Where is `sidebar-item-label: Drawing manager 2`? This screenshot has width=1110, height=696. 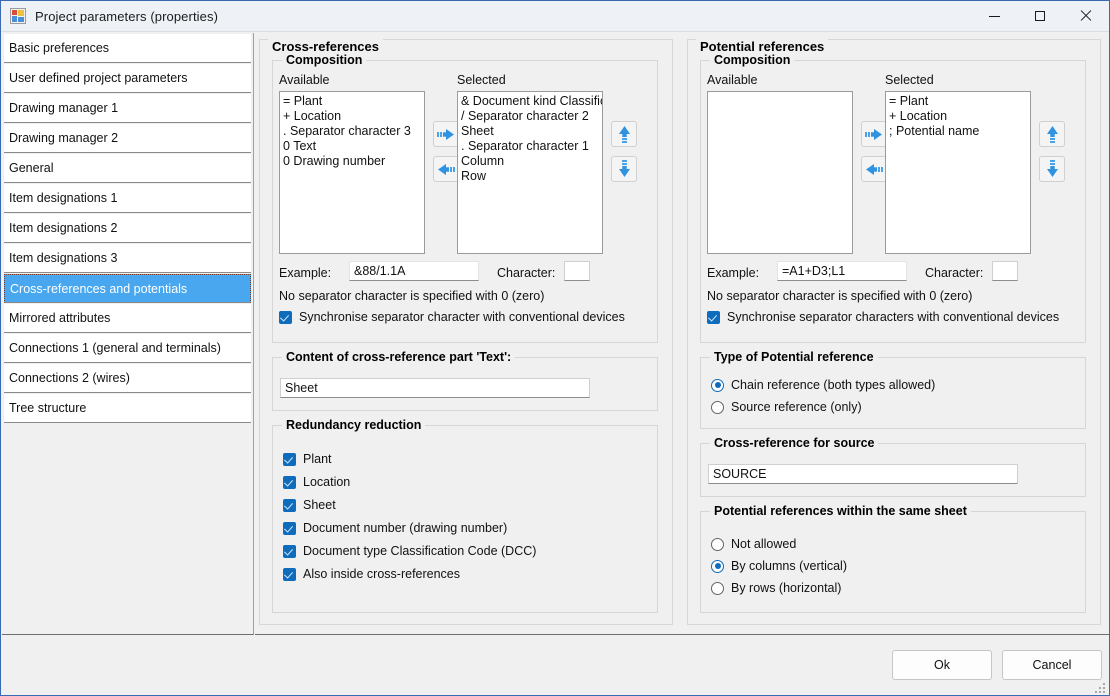
sidebar-item-label: Drawing manager 2 is located at coordinates (64, 138).